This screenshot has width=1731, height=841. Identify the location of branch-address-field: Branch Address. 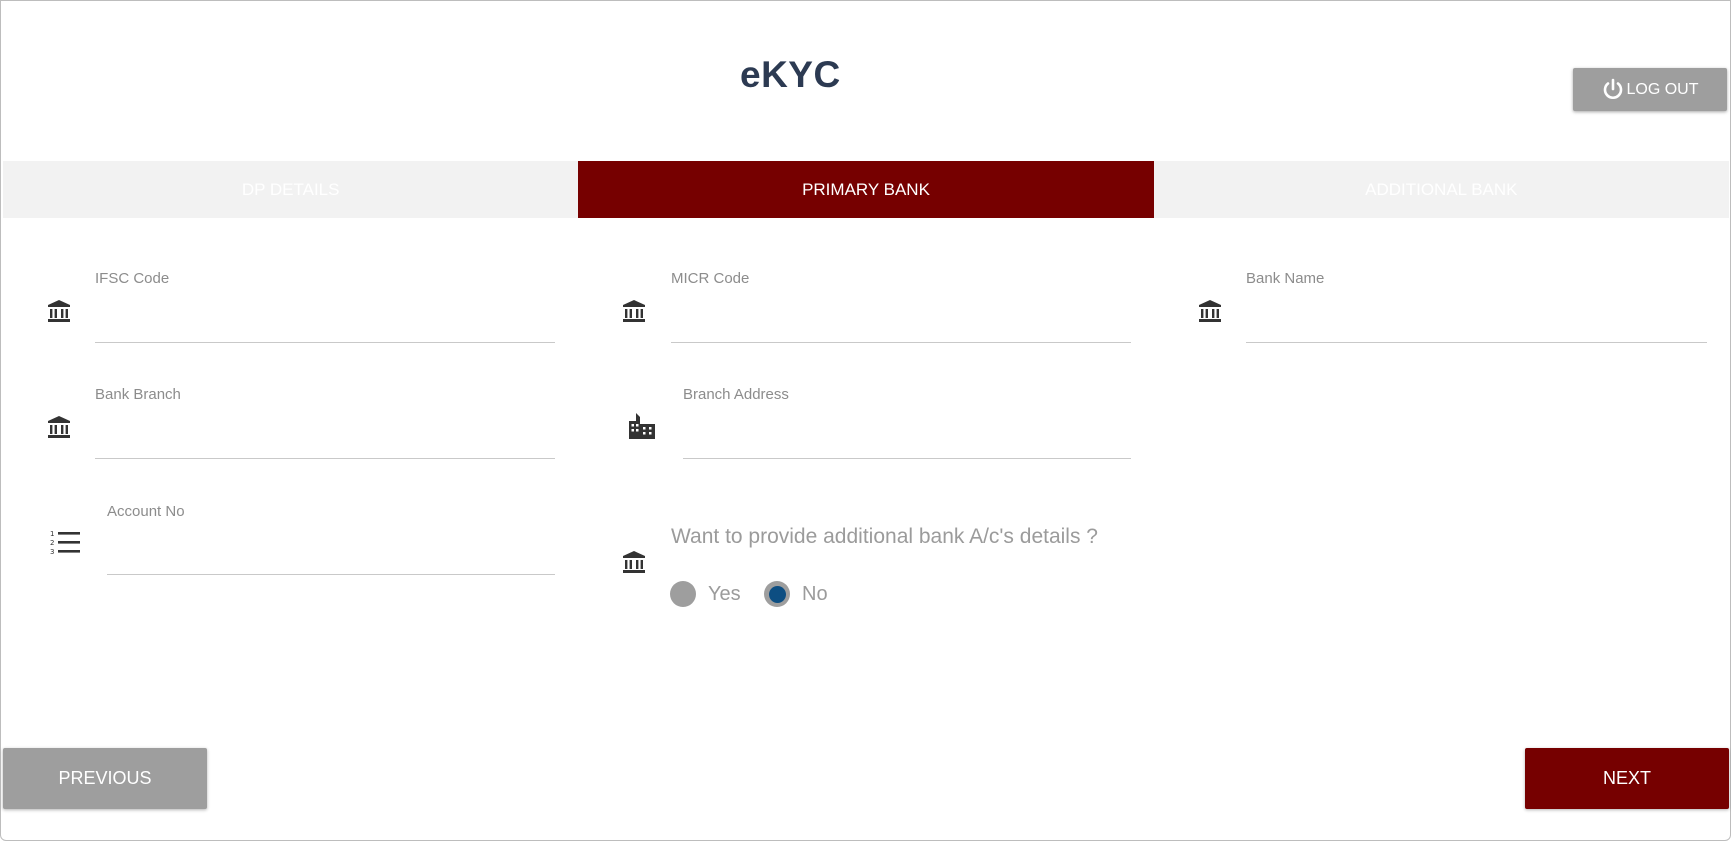
(907, 422).